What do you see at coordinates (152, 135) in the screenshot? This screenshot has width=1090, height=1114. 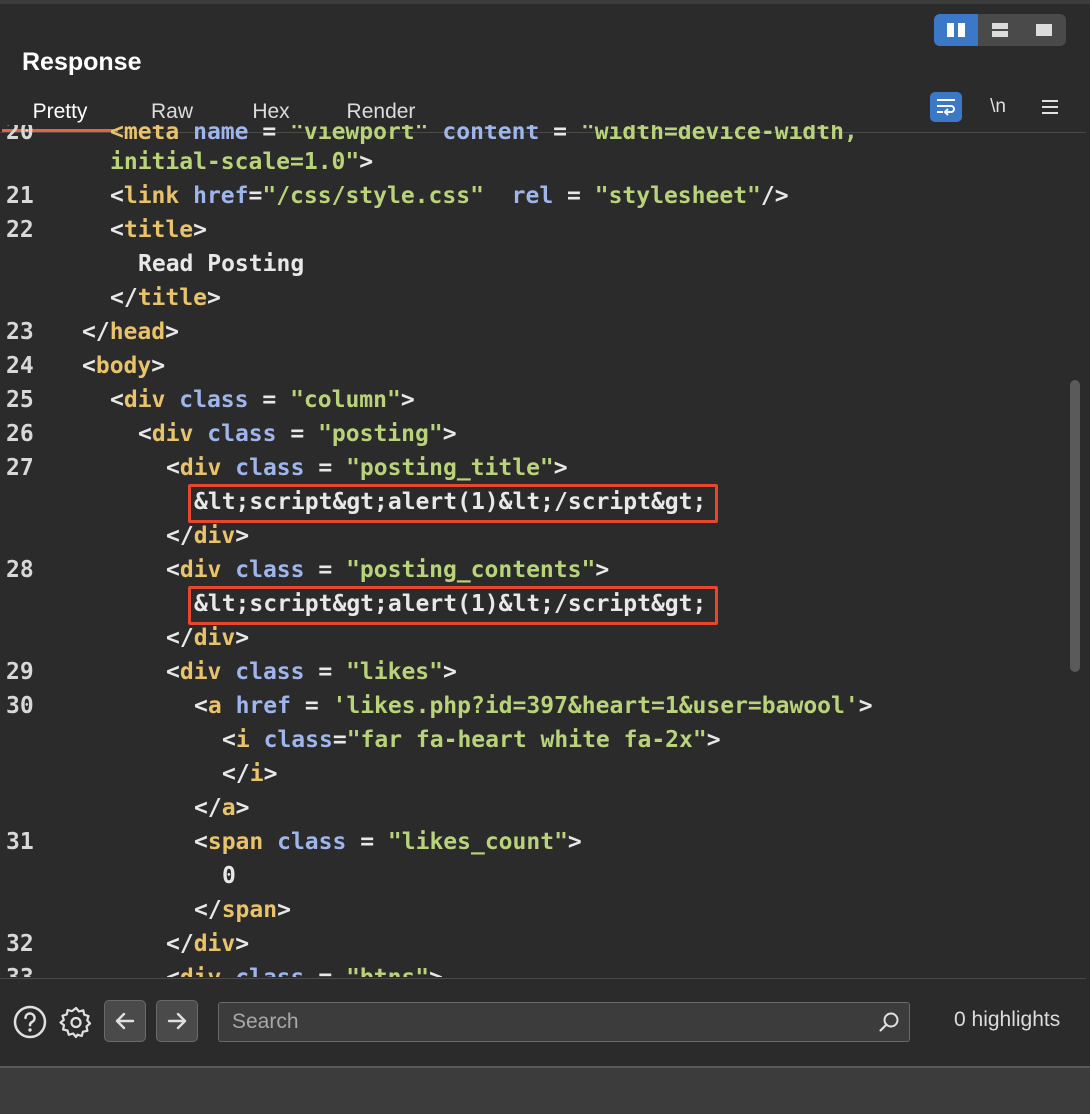 I see `code-token: <meta` at bounding box center [152, 135].